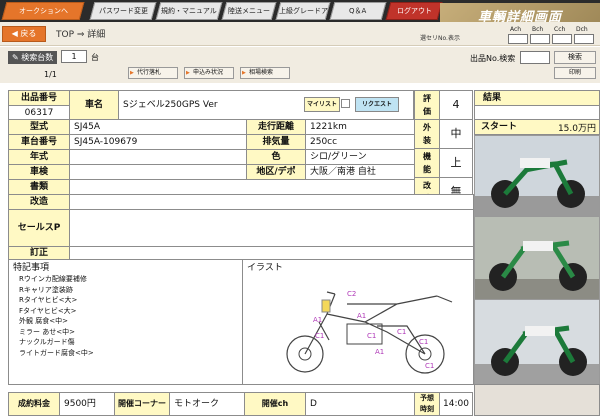 The height and width of the screenshot is (420, 600). I want to click on model-label: 型式, so click(39, 127).